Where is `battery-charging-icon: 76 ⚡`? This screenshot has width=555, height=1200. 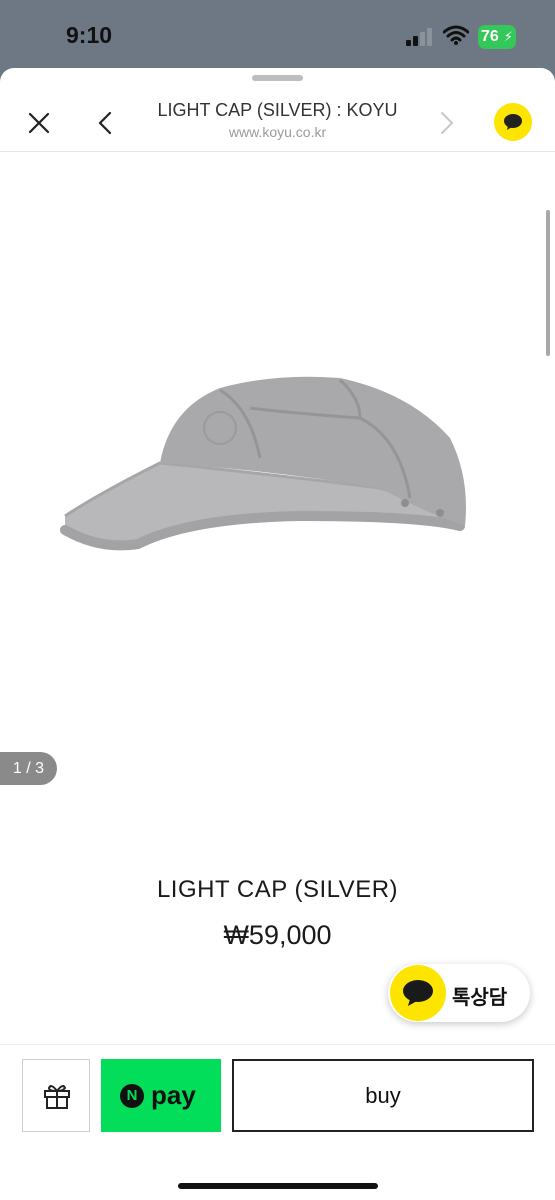 battery-charging-icon: 76 ⚡ is located at coordinates (497, 37).